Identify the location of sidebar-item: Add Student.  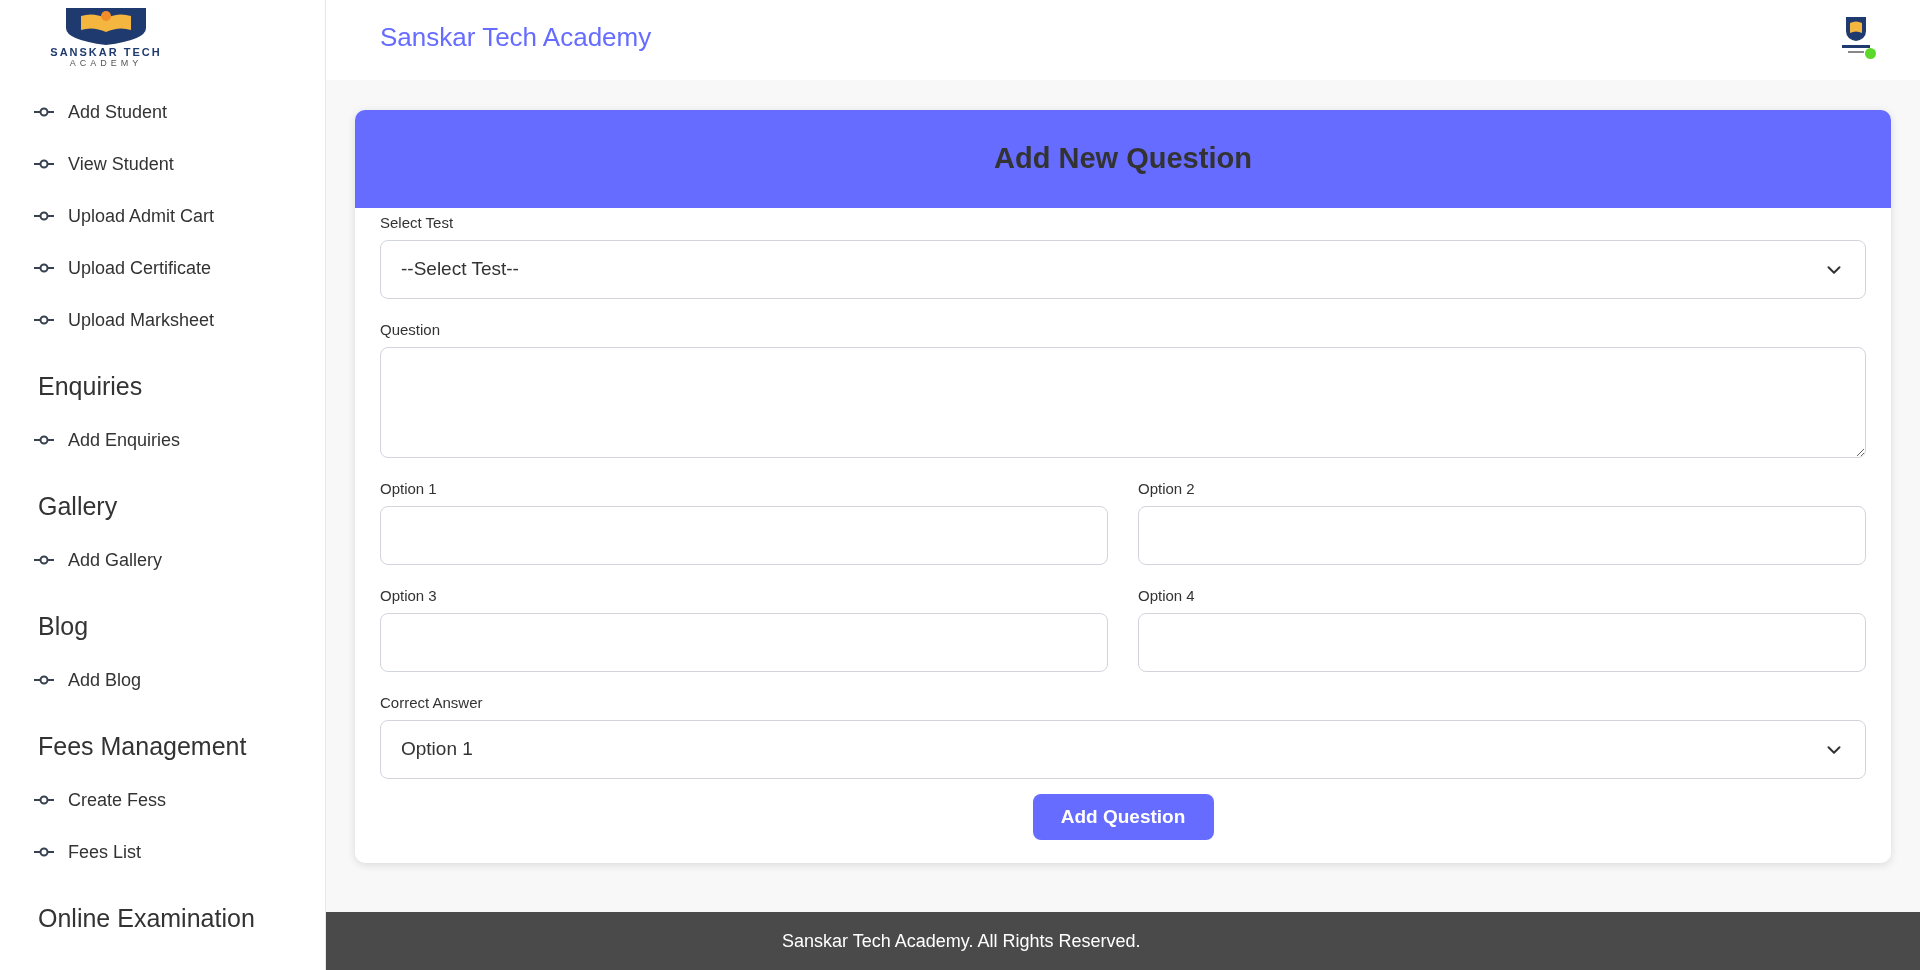
(179, 112).